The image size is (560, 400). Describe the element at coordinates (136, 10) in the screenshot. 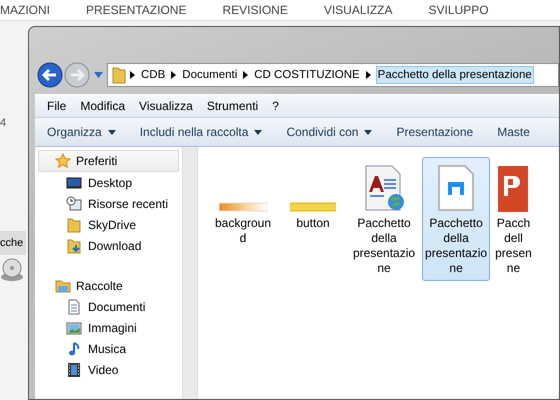

I see `ribbon-tab: PRESENTAZIONE` at that location.